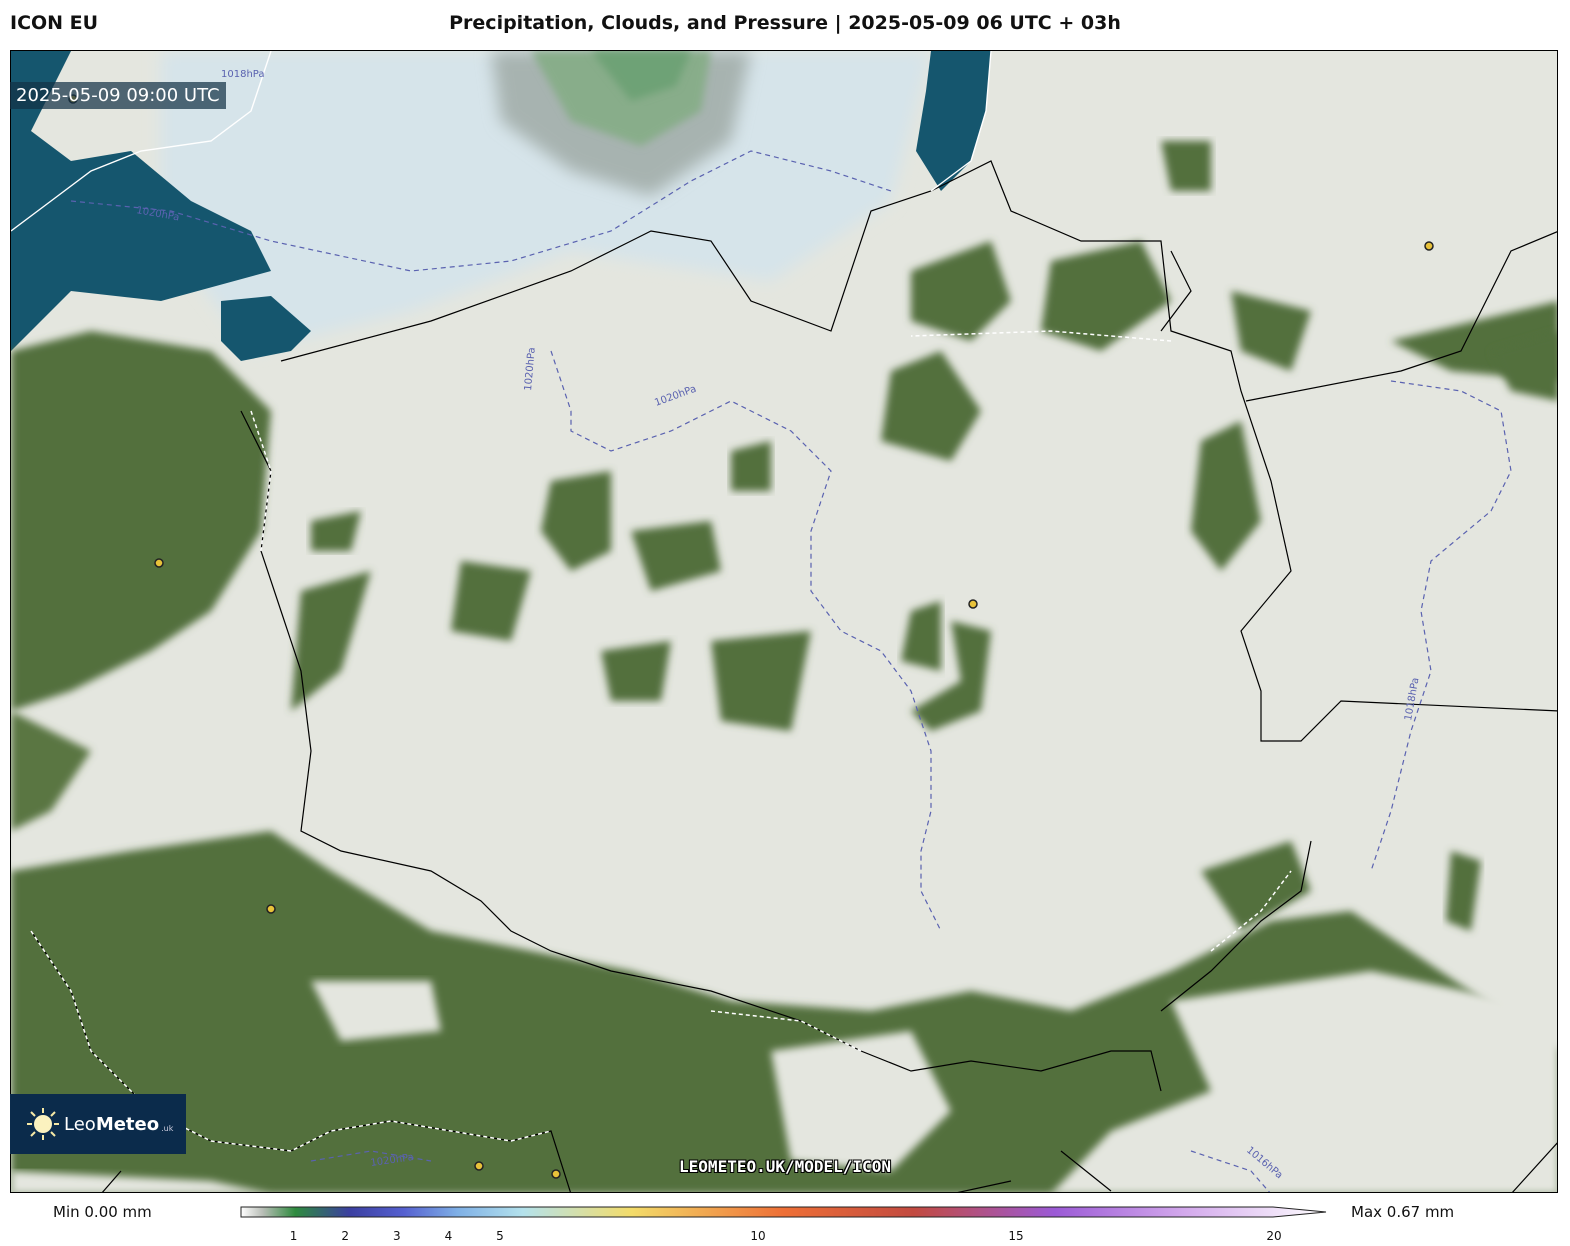 The width and height of the screenshot is (1570, 1246). I want to click on colorbar-tick-label: 1, so click(293, 1236).